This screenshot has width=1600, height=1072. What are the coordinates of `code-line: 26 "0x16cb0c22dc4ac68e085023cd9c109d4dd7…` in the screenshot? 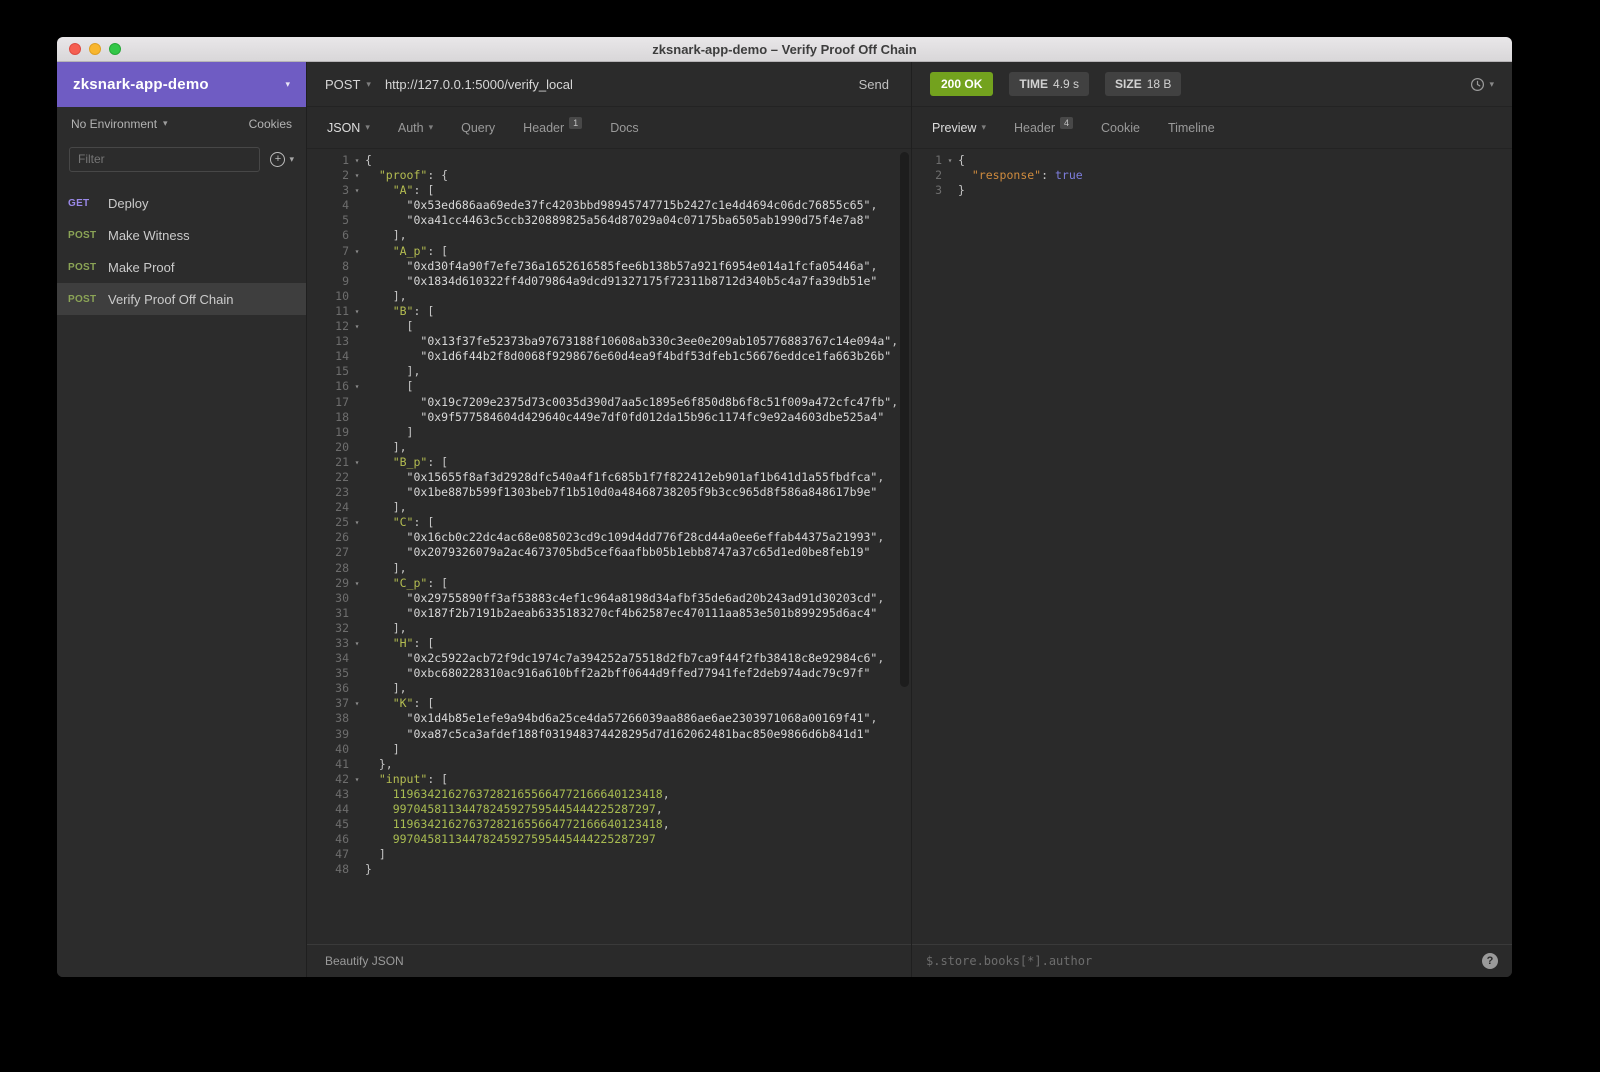 It's located at (609, 537).